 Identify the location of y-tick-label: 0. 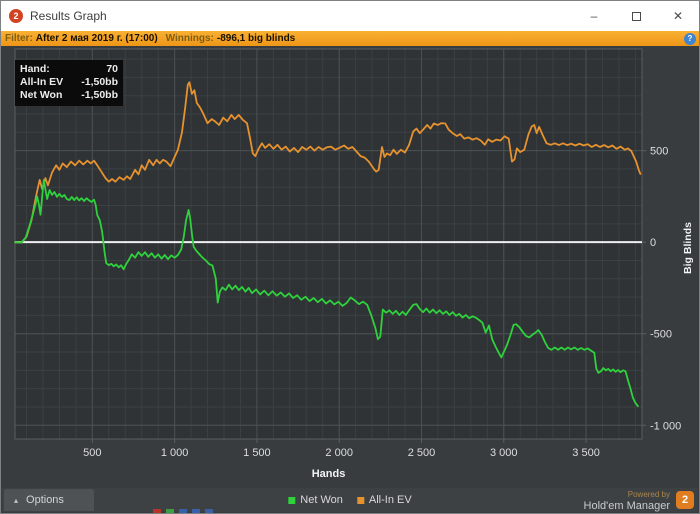
(653, 243).